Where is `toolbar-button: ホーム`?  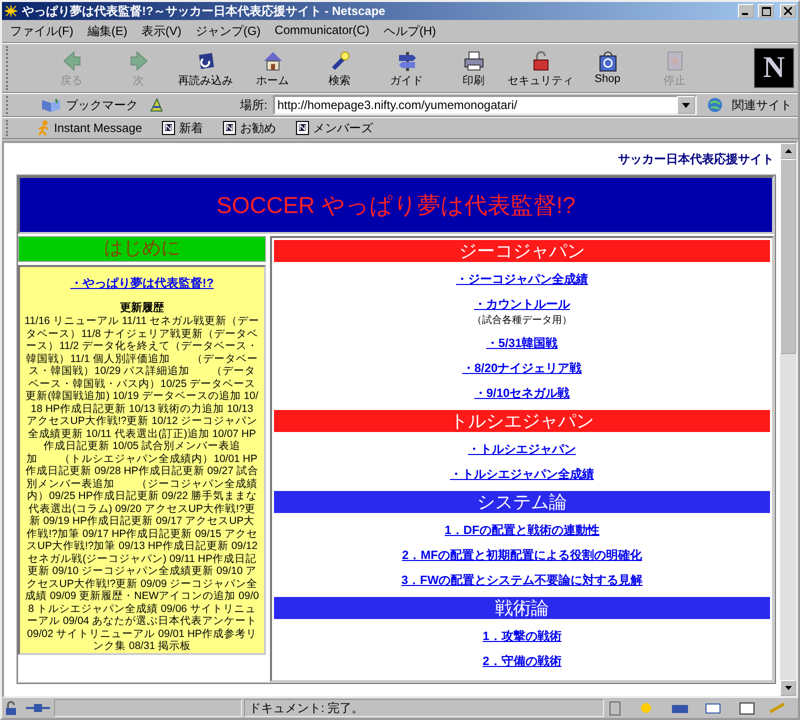 toolbar-button: ホーム is located at coordinates (272, 68).